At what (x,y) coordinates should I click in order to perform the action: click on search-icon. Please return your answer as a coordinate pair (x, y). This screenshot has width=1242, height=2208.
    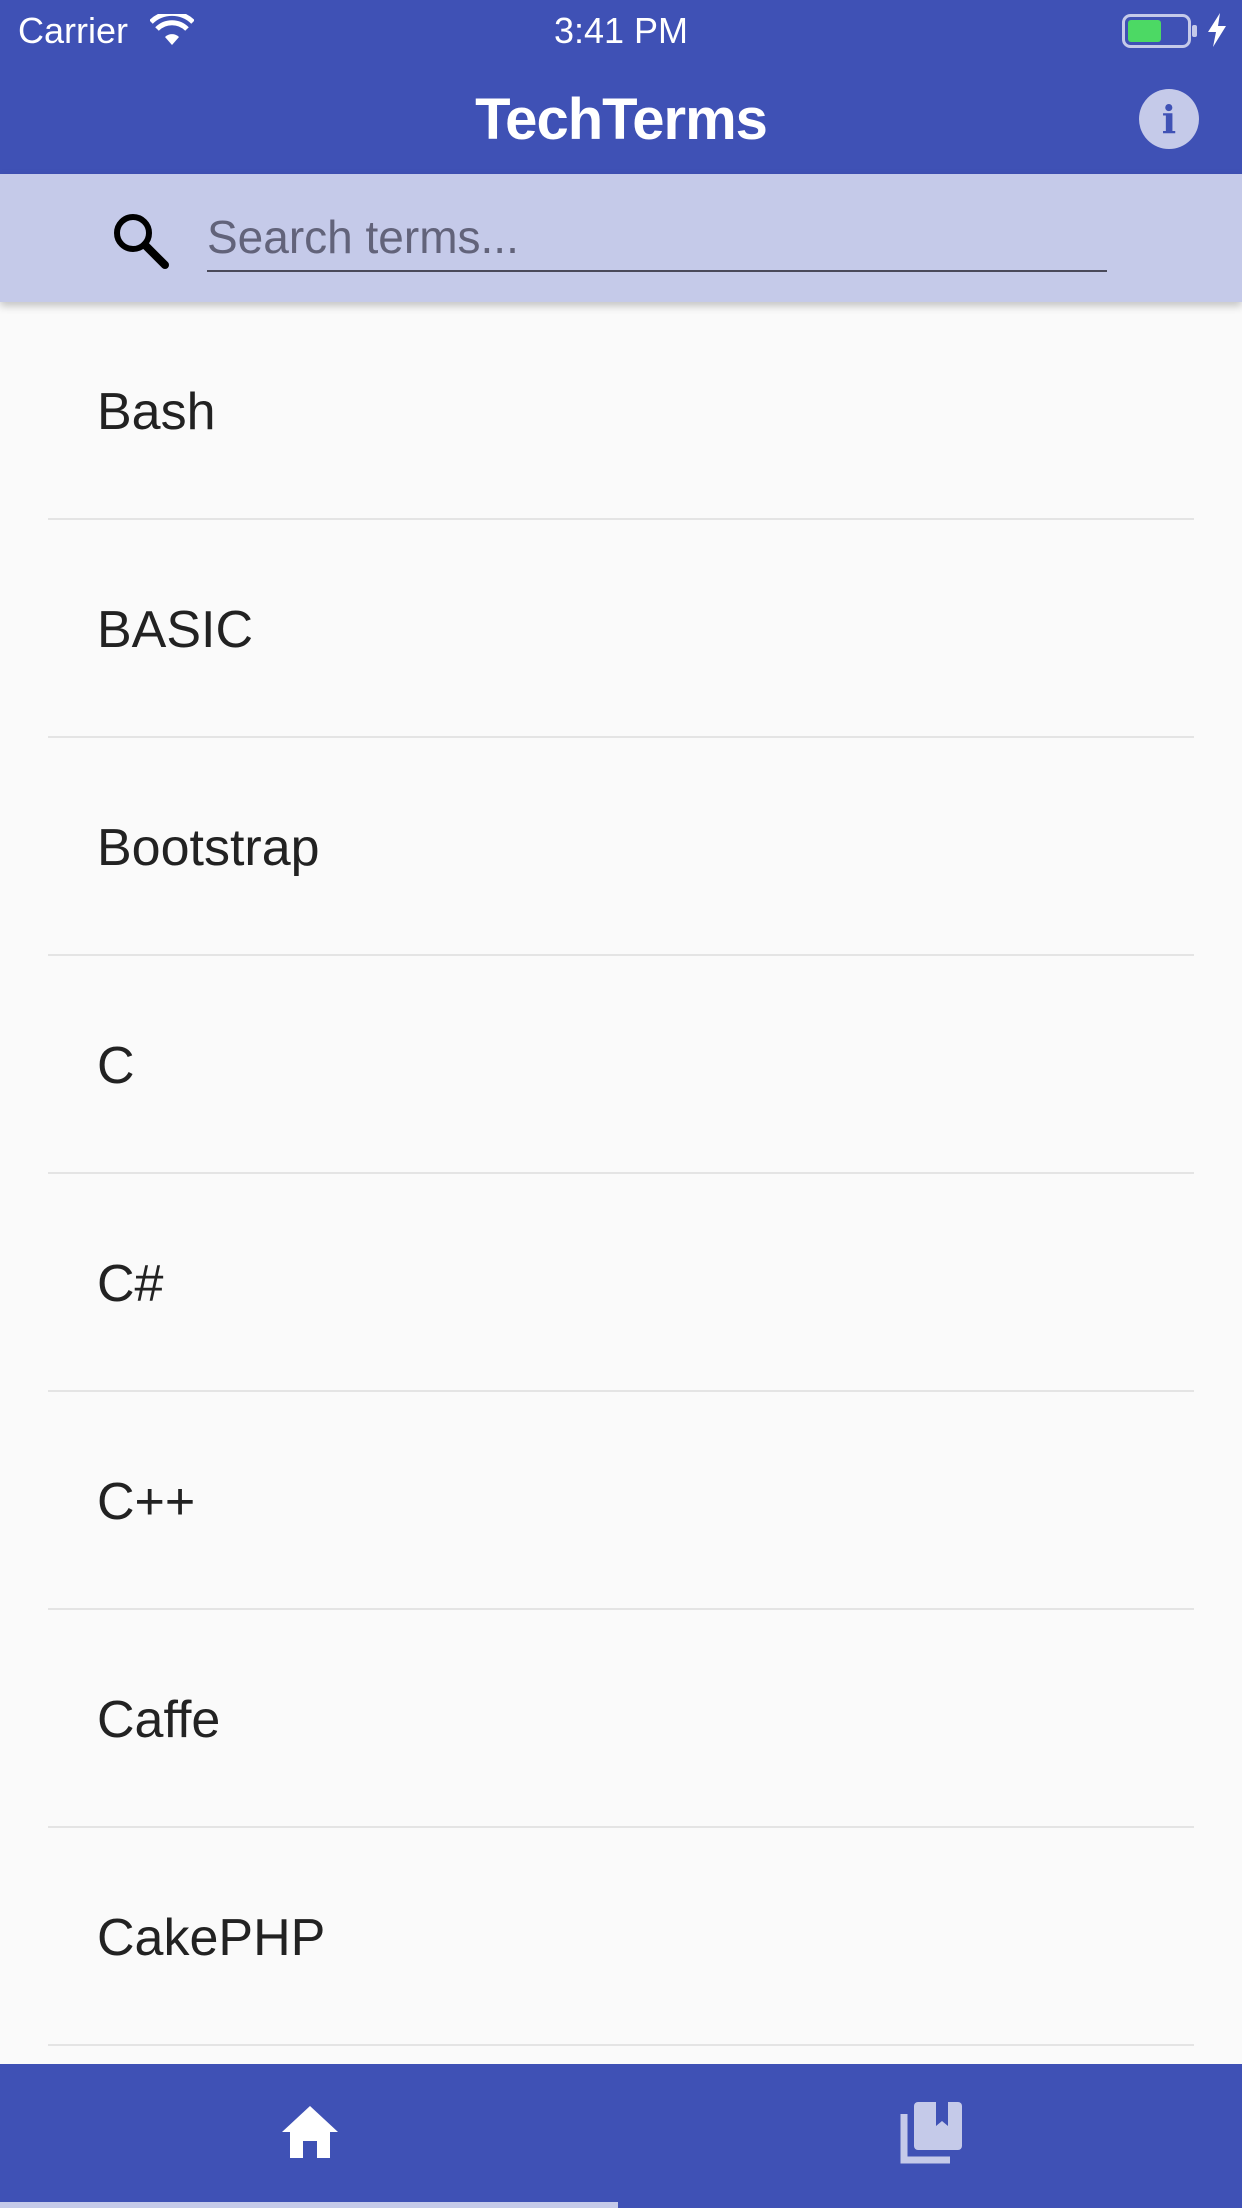
    Looking at the image, I should click on (141, 241).